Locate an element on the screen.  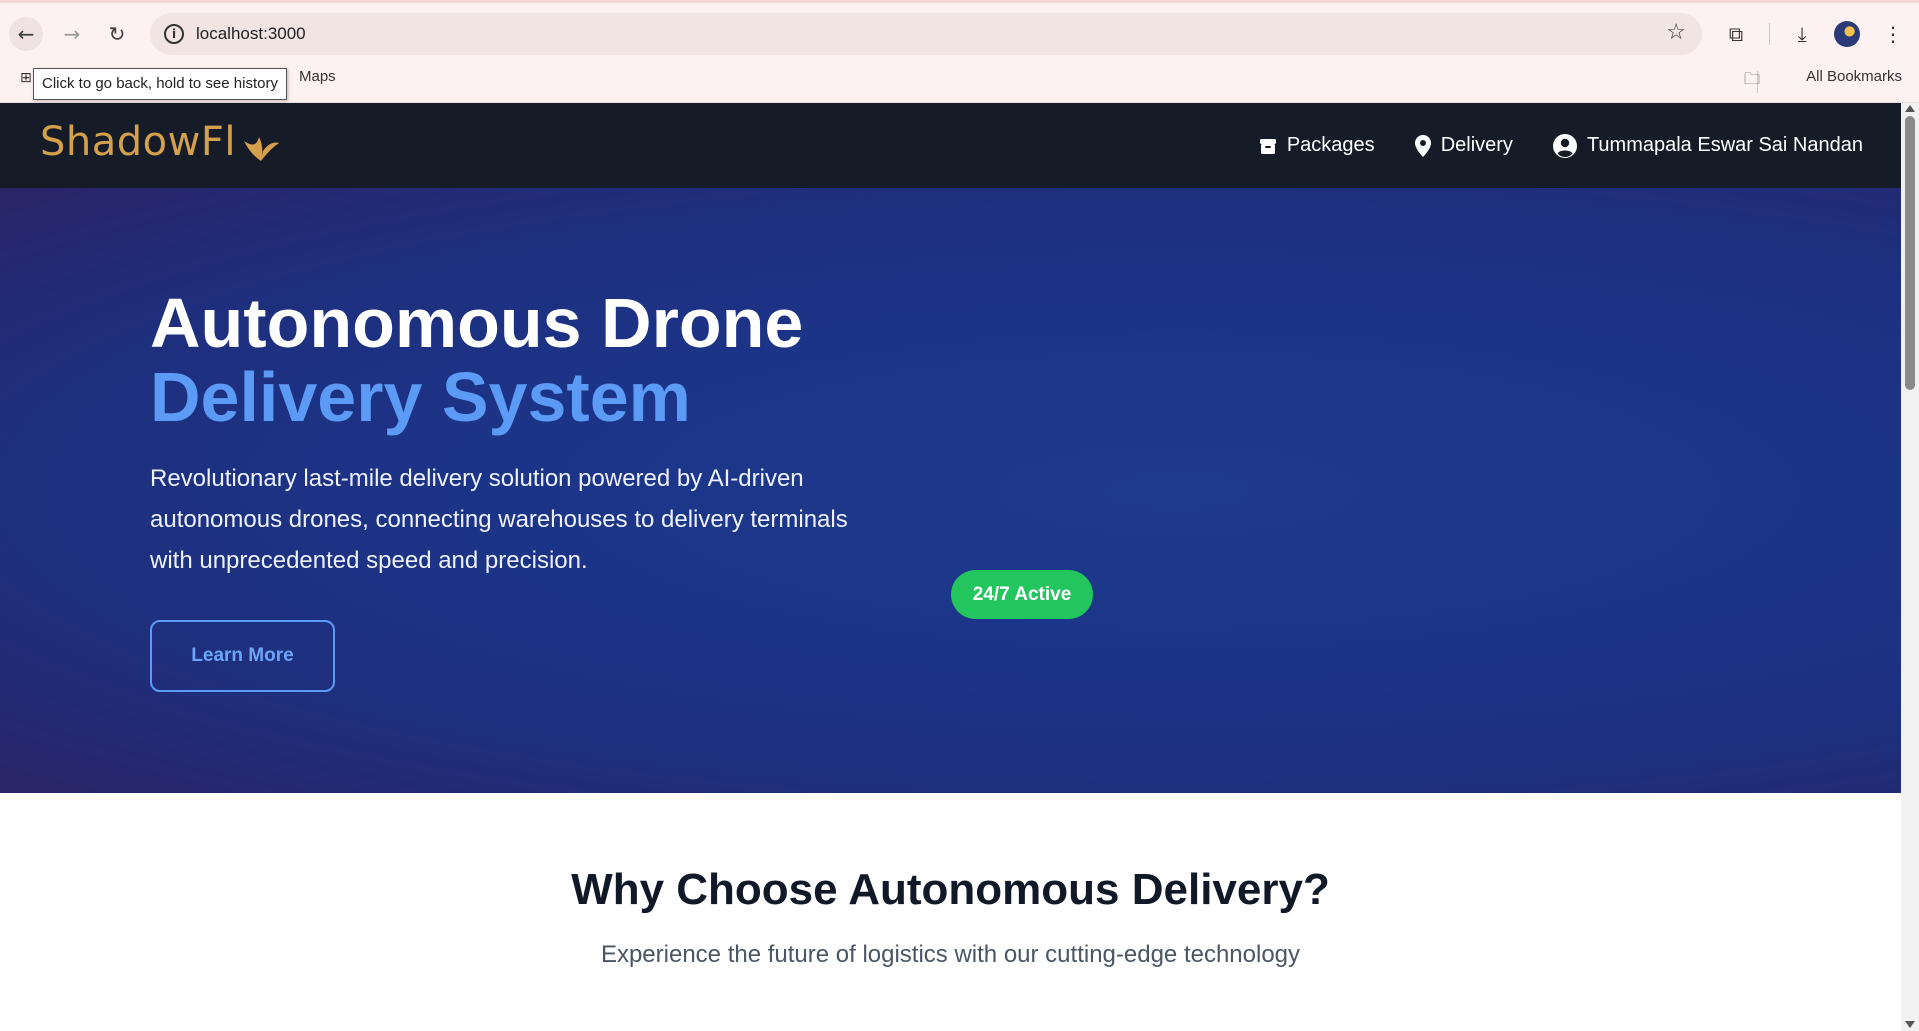
reload-button: ↻ is located at coordinates (117, 34).